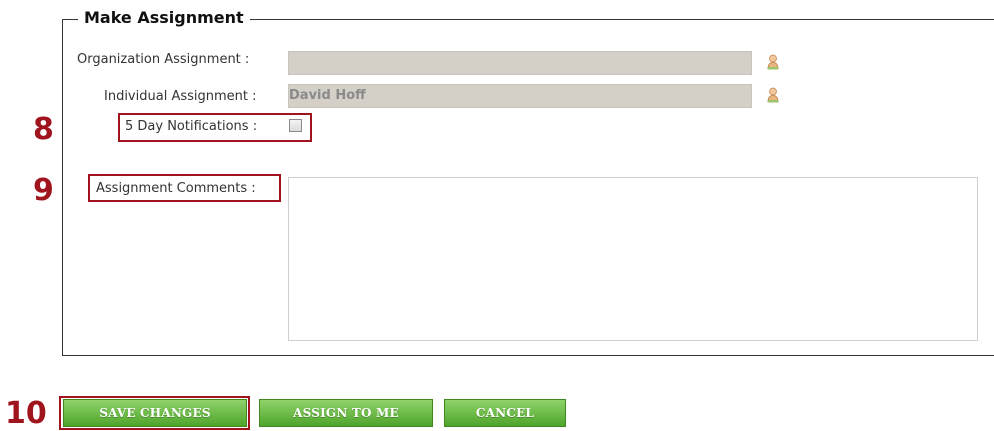  What do you see at coordinates (43, 190) in the screenshot?
I see `callout-number-9: 9` at bounding box center [43, 190].